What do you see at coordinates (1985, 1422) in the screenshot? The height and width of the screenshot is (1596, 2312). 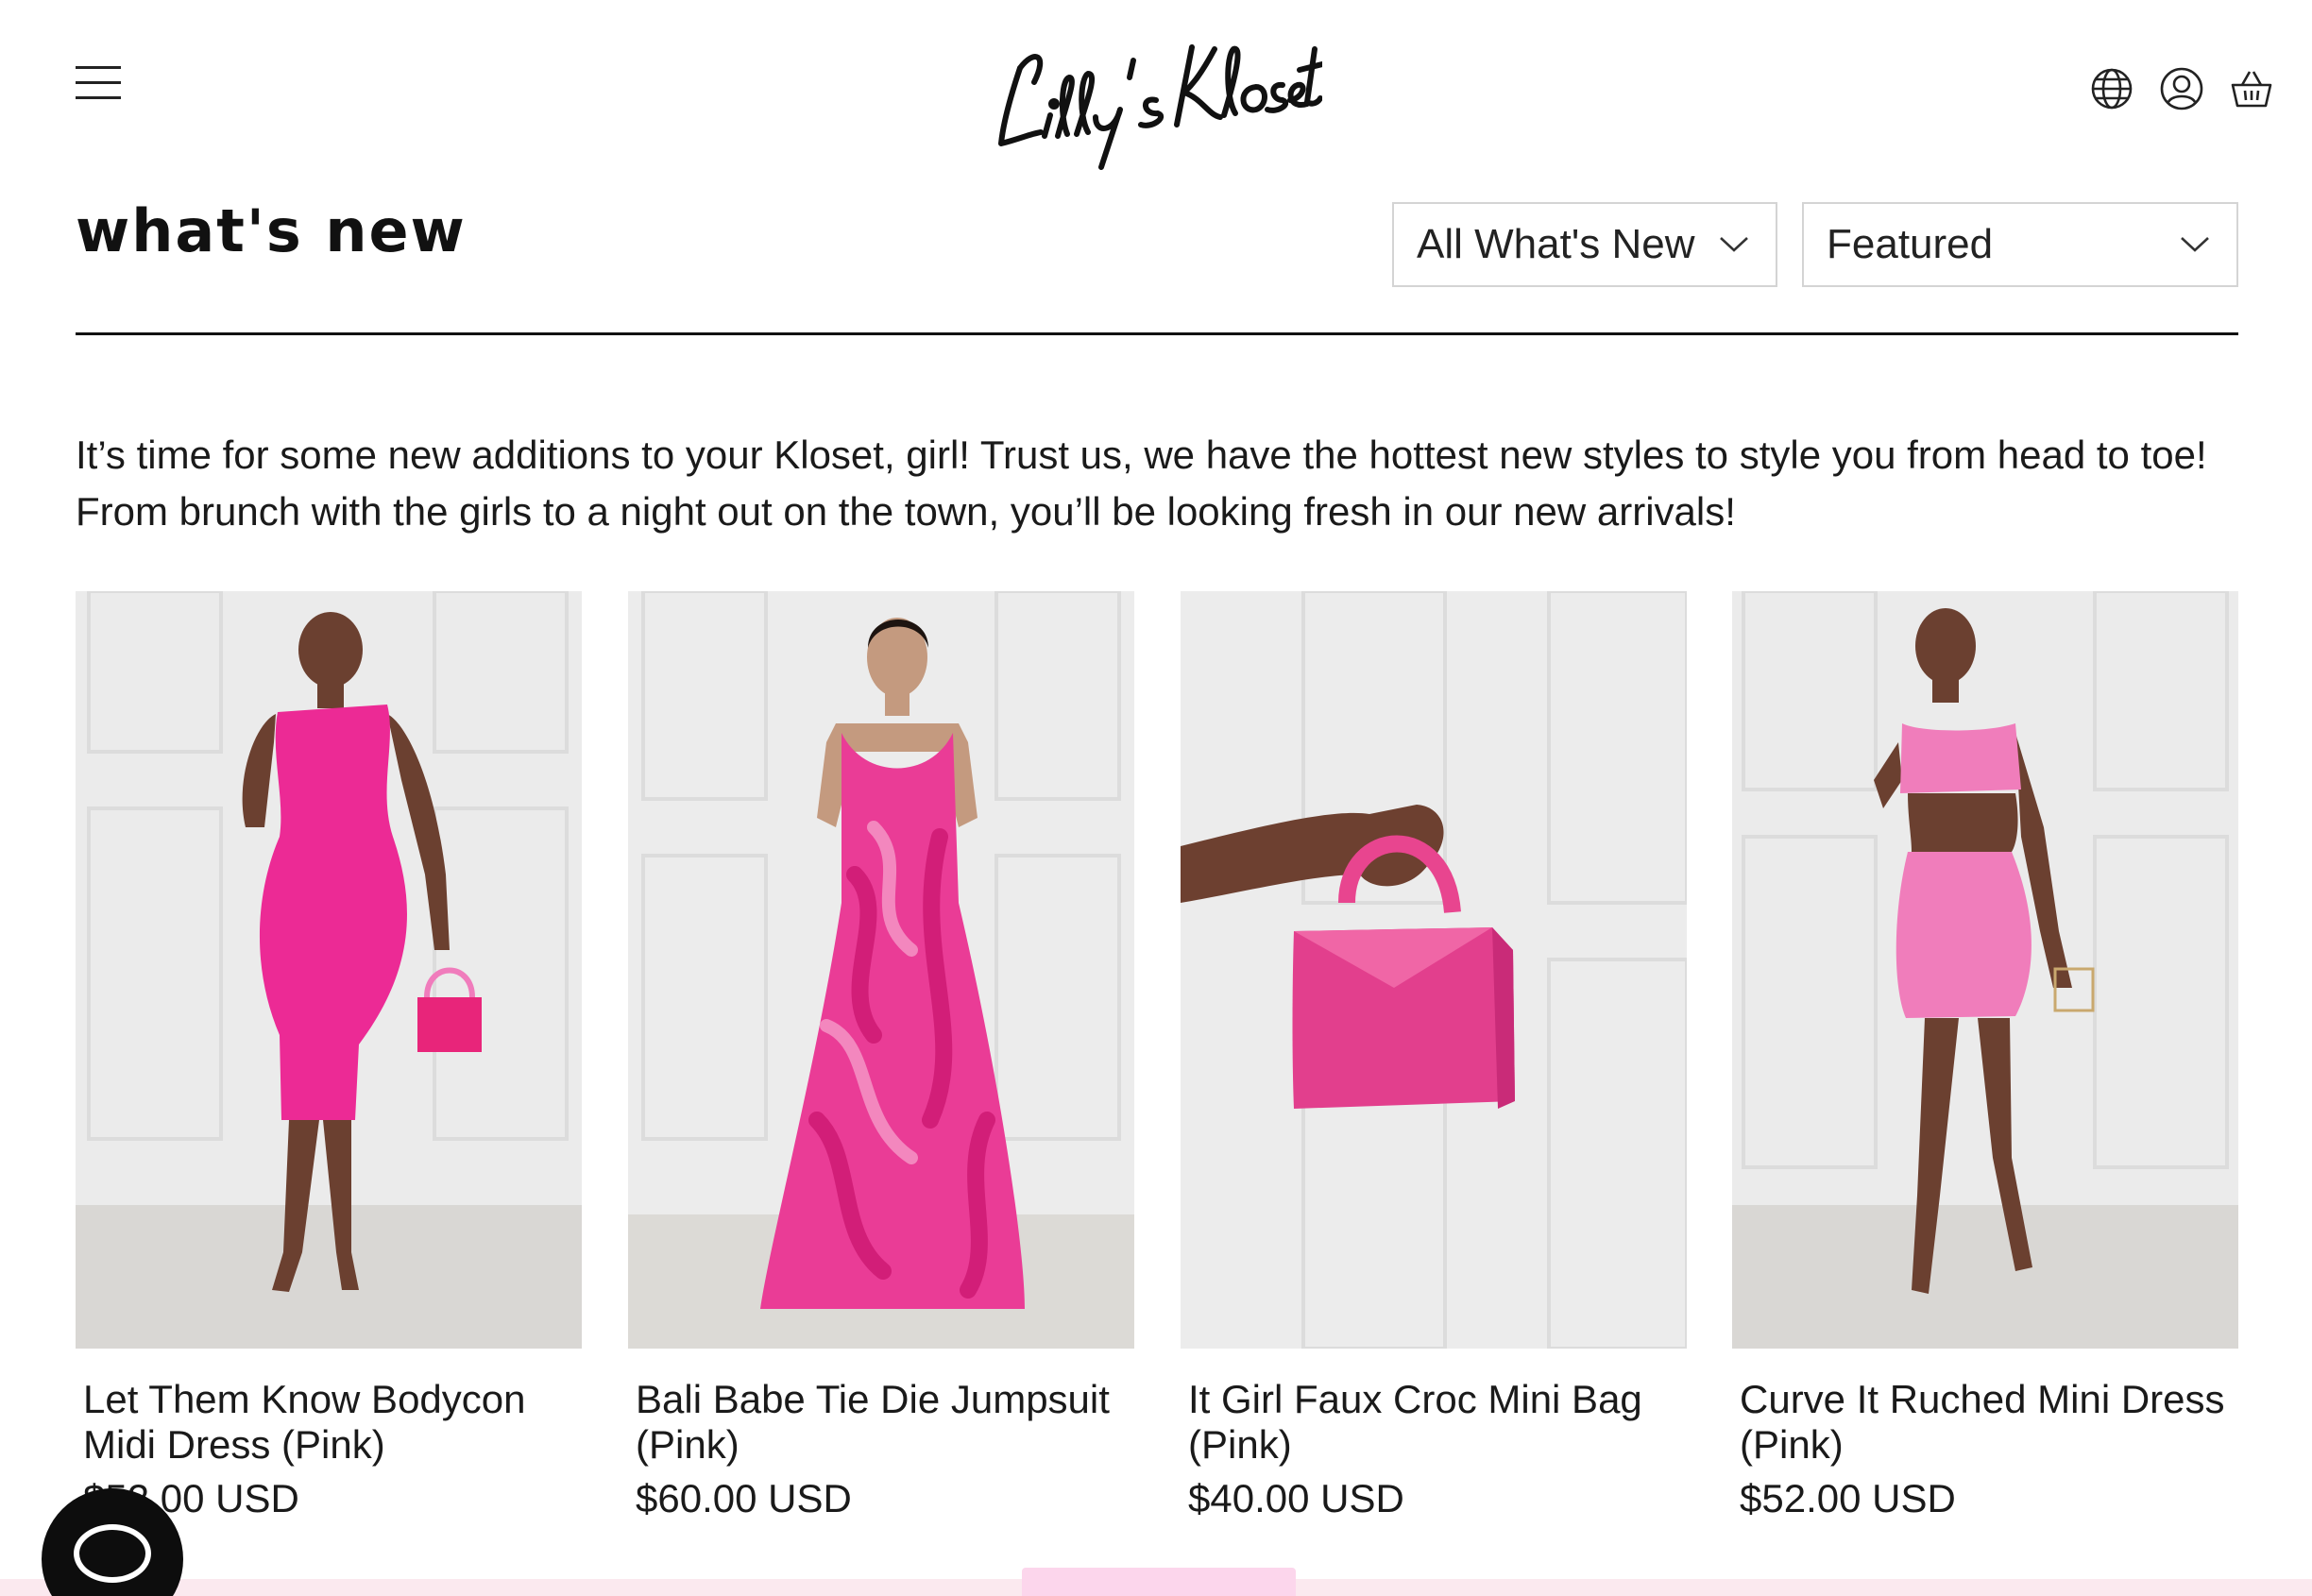 I see `product-name: Curve It Ruched Mini Dress (Pink)` at bounding box center [1985, 1422].